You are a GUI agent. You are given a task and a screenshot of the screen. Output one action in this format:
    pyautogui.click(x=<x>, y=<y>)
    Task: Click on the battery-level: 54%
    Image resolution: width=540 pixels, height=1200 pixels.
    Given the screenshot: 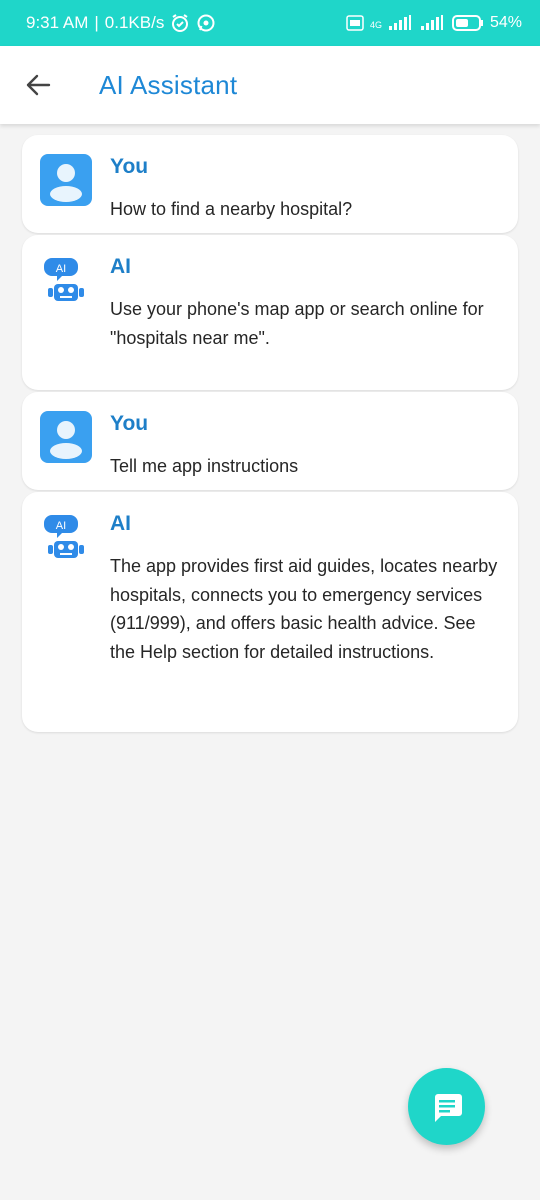 What is the action you would take?
    pyautogui.click(x=505, y=22)
    